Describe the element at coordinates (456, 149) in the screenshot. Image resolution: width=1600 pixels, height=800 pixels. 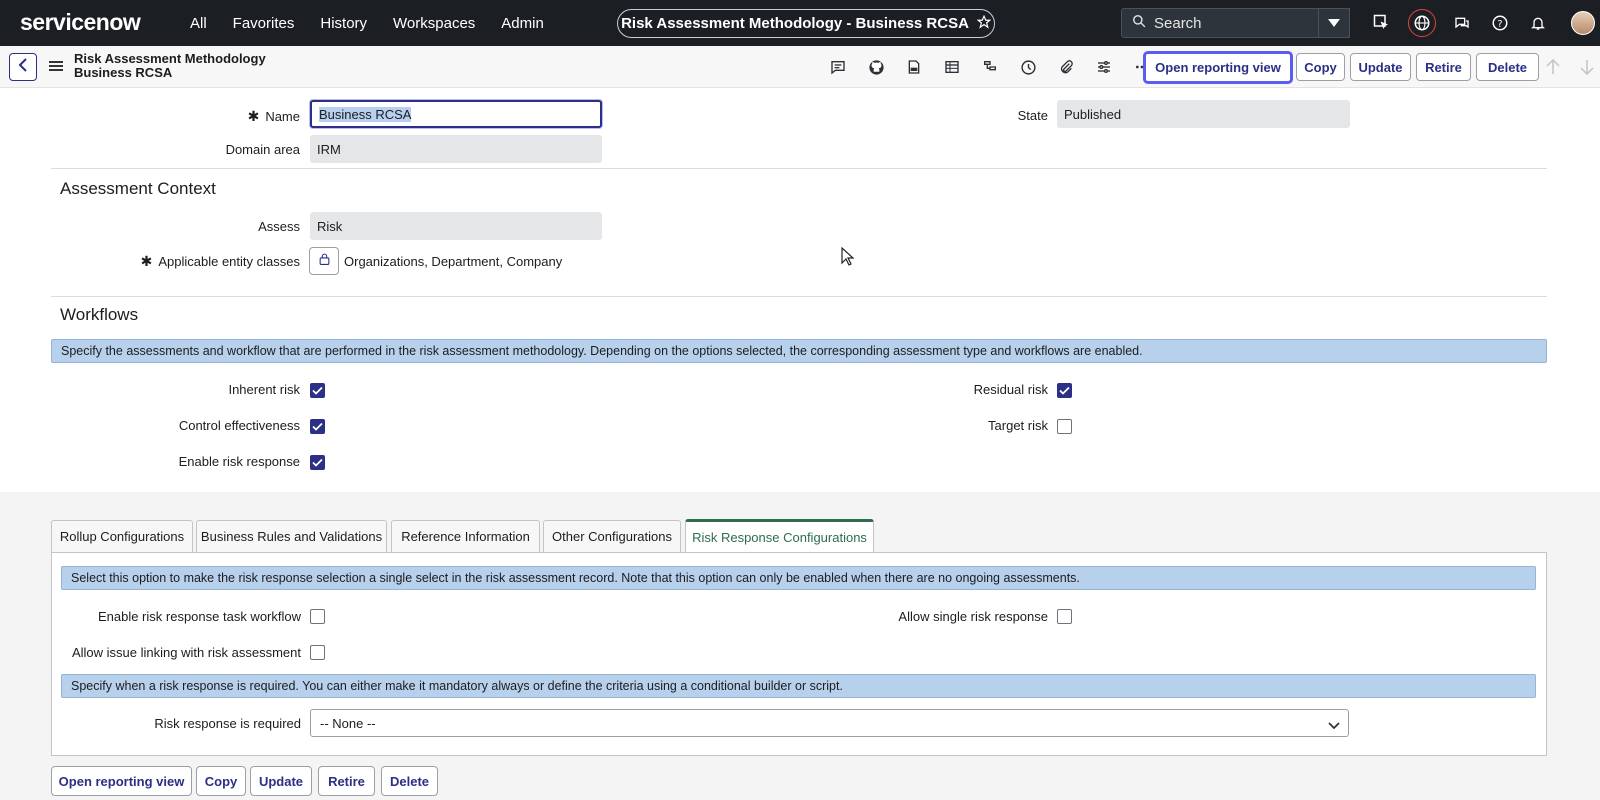
I see `domain-area-field: IRM` at that location.